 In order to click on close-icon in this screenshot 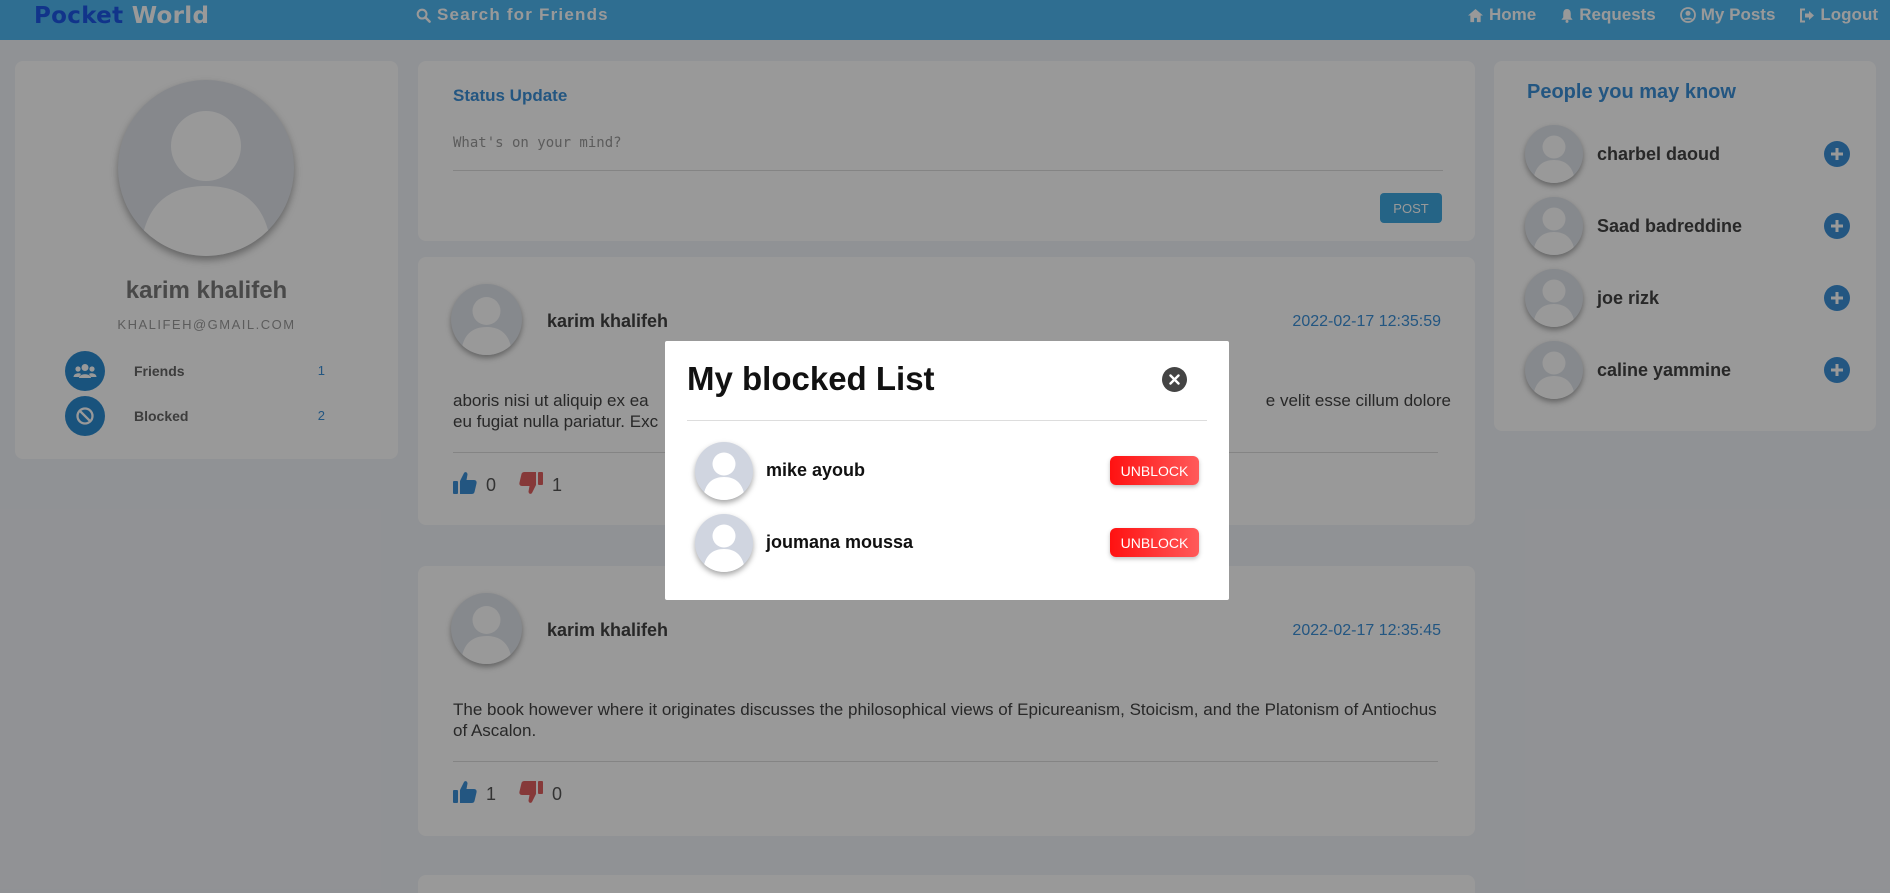, I will do `click(1174, 379)`.